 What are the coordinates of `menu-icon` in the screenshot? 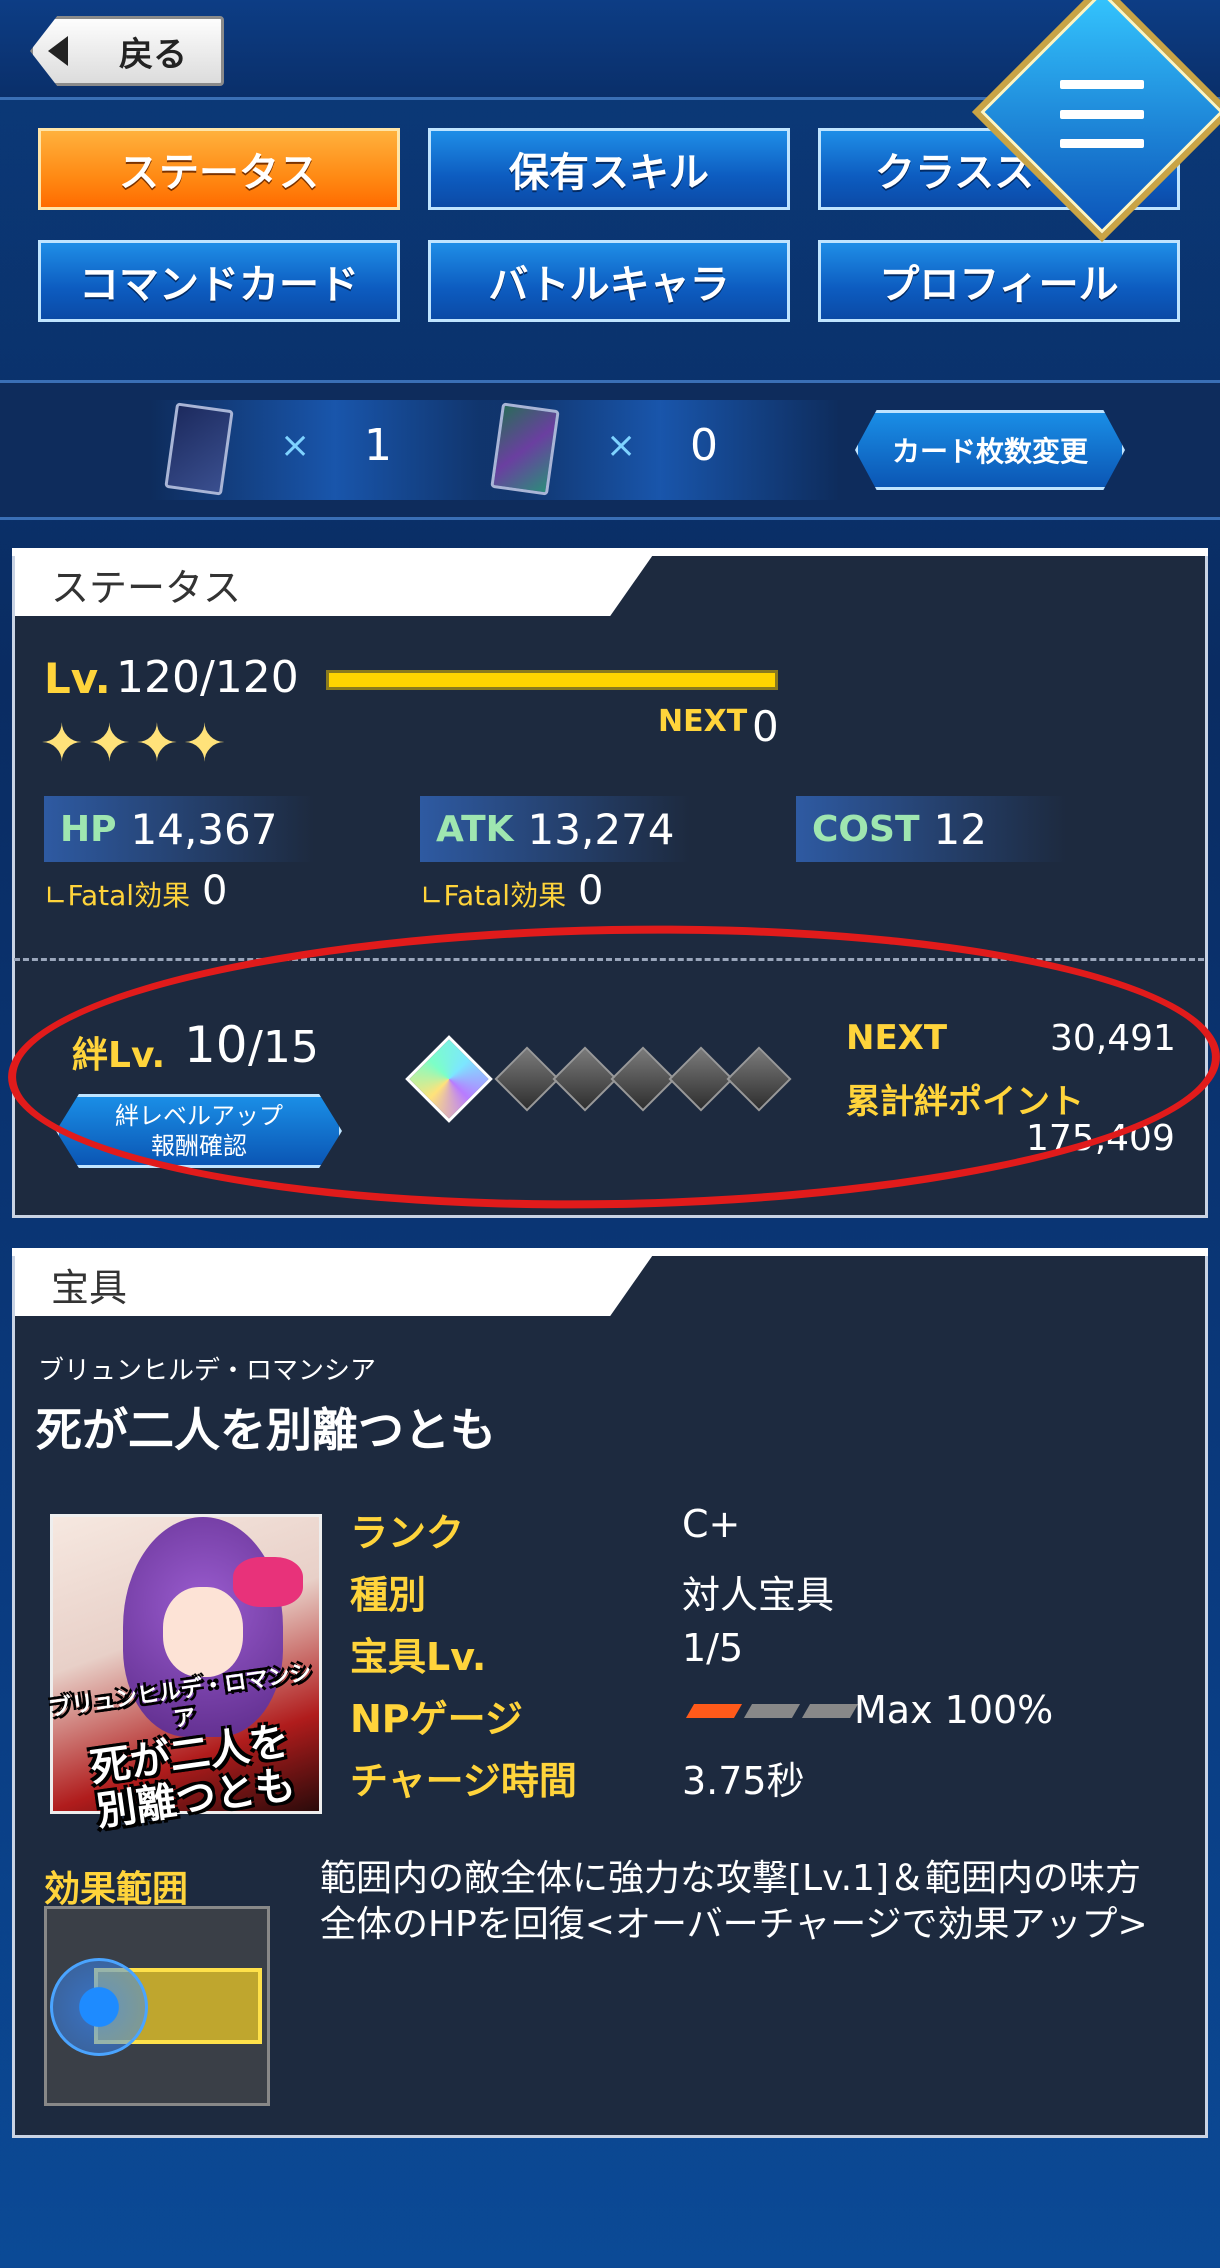 It's located at (1102, 114).